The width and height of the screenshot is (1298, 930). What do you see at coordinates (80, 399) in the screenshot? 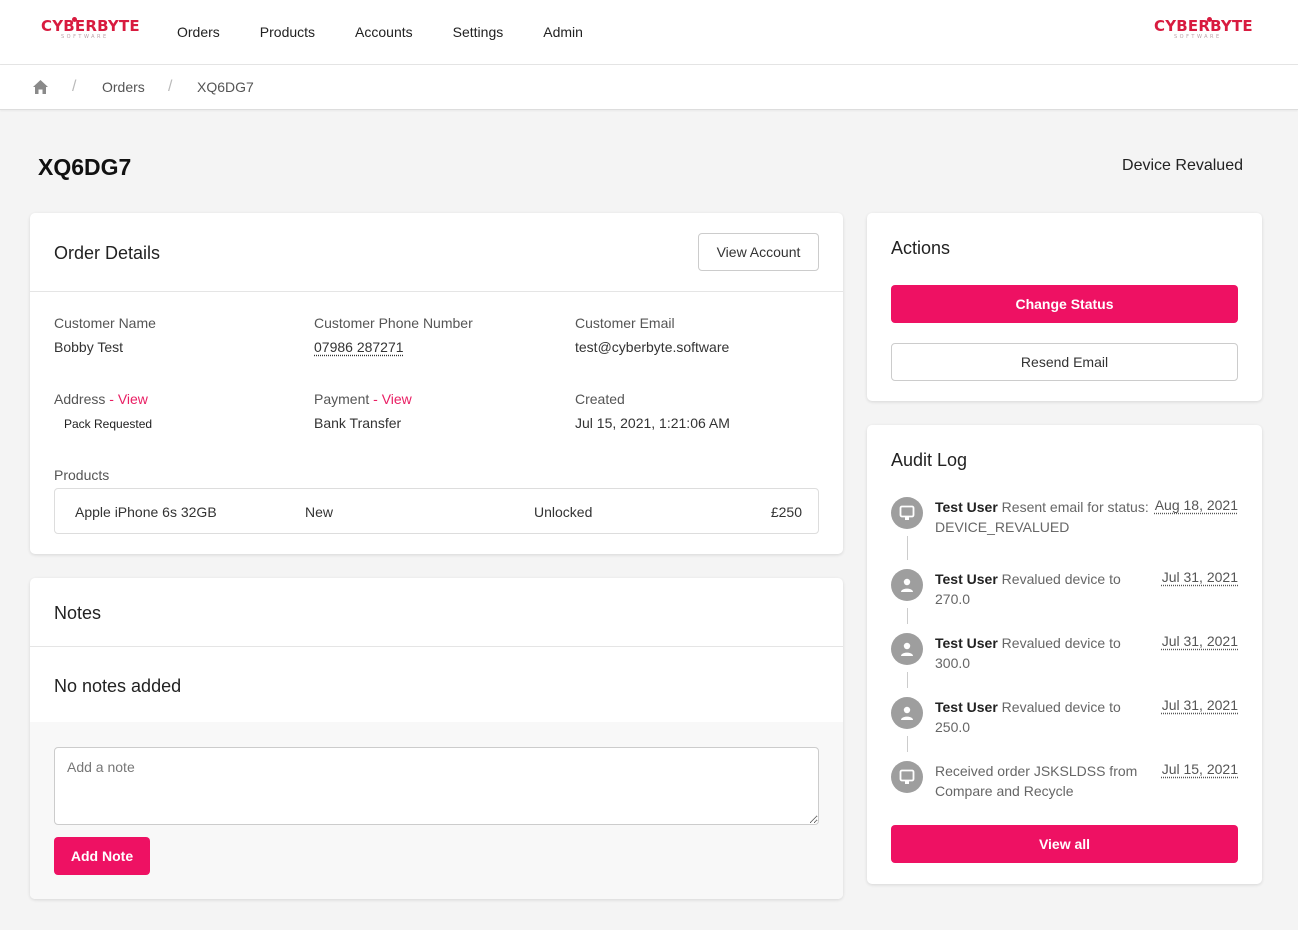
I see `address-label: Address` at bounding box center [80, 399].